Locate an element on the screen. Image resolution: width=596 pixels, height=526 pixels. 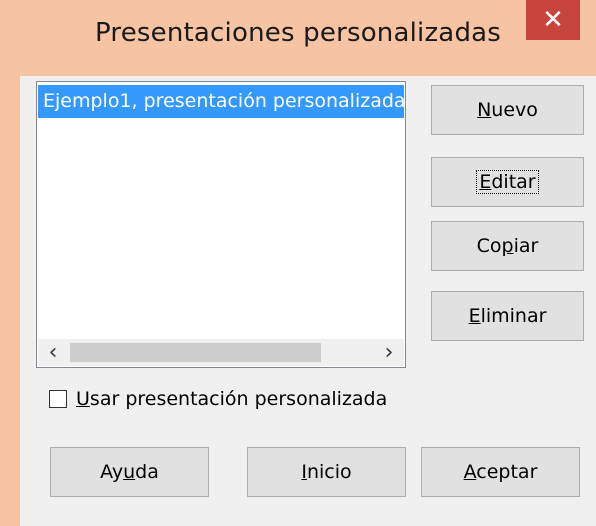
new-button-label: Nuevo is located at coordinates (507, 110).